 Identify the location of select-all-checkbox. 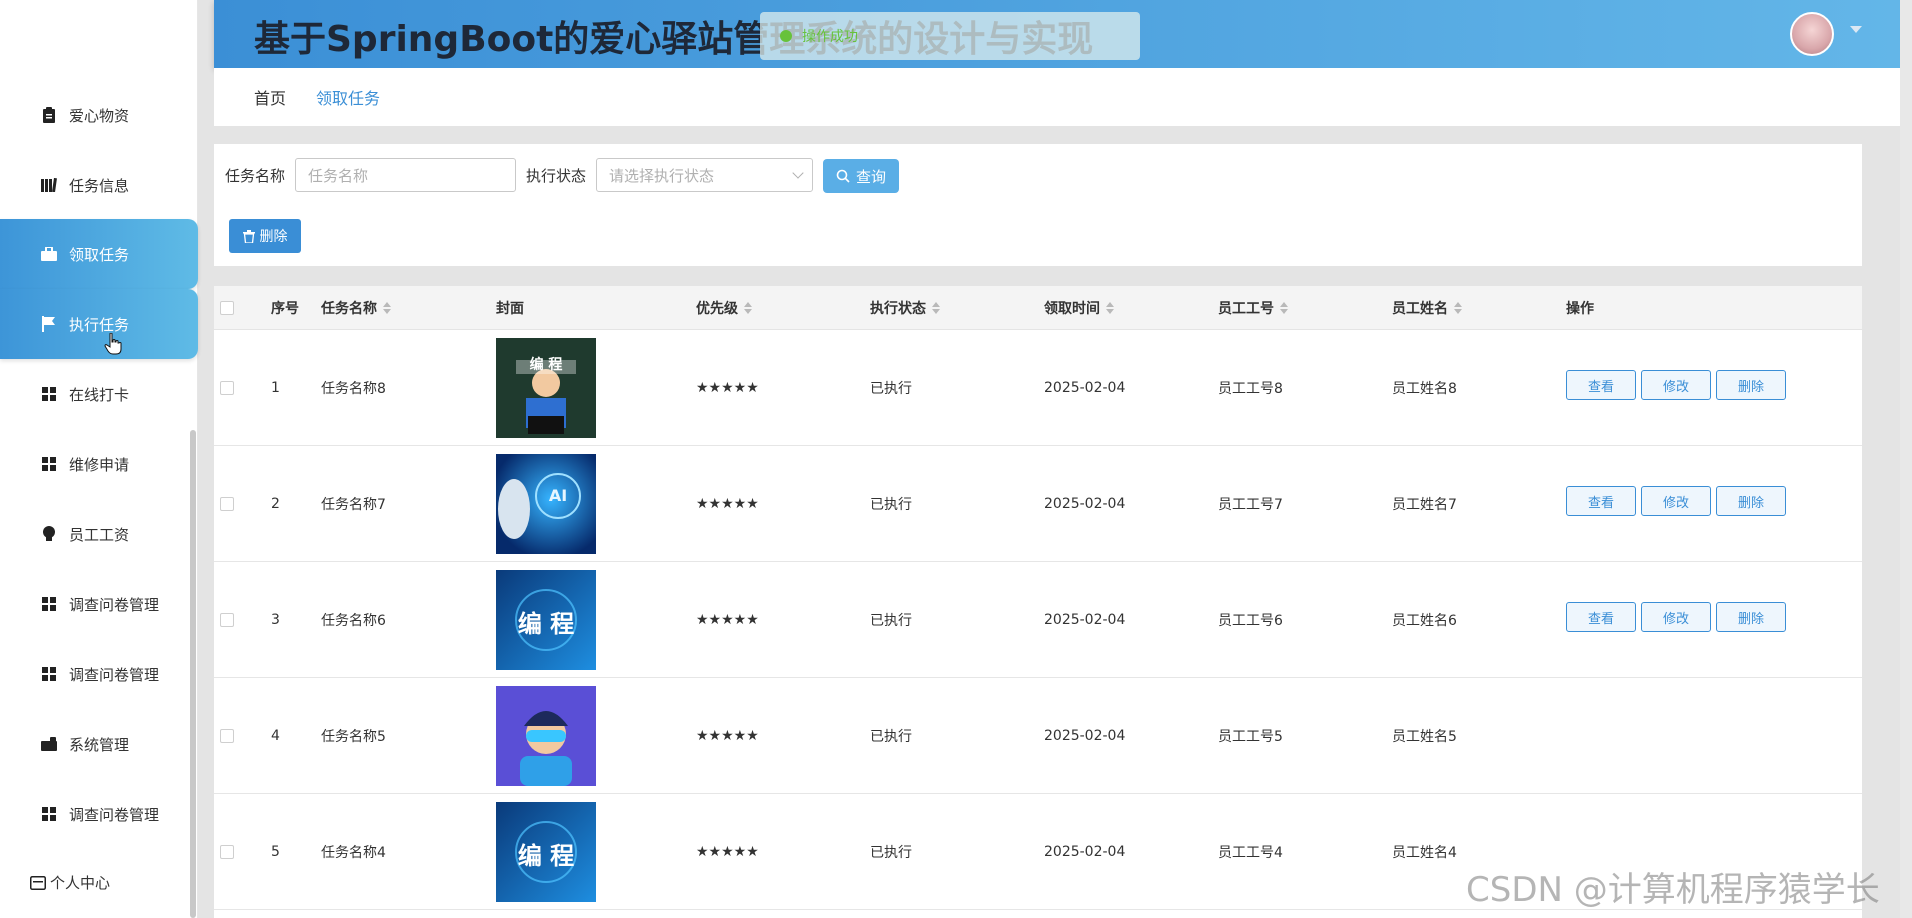
(227, 308).